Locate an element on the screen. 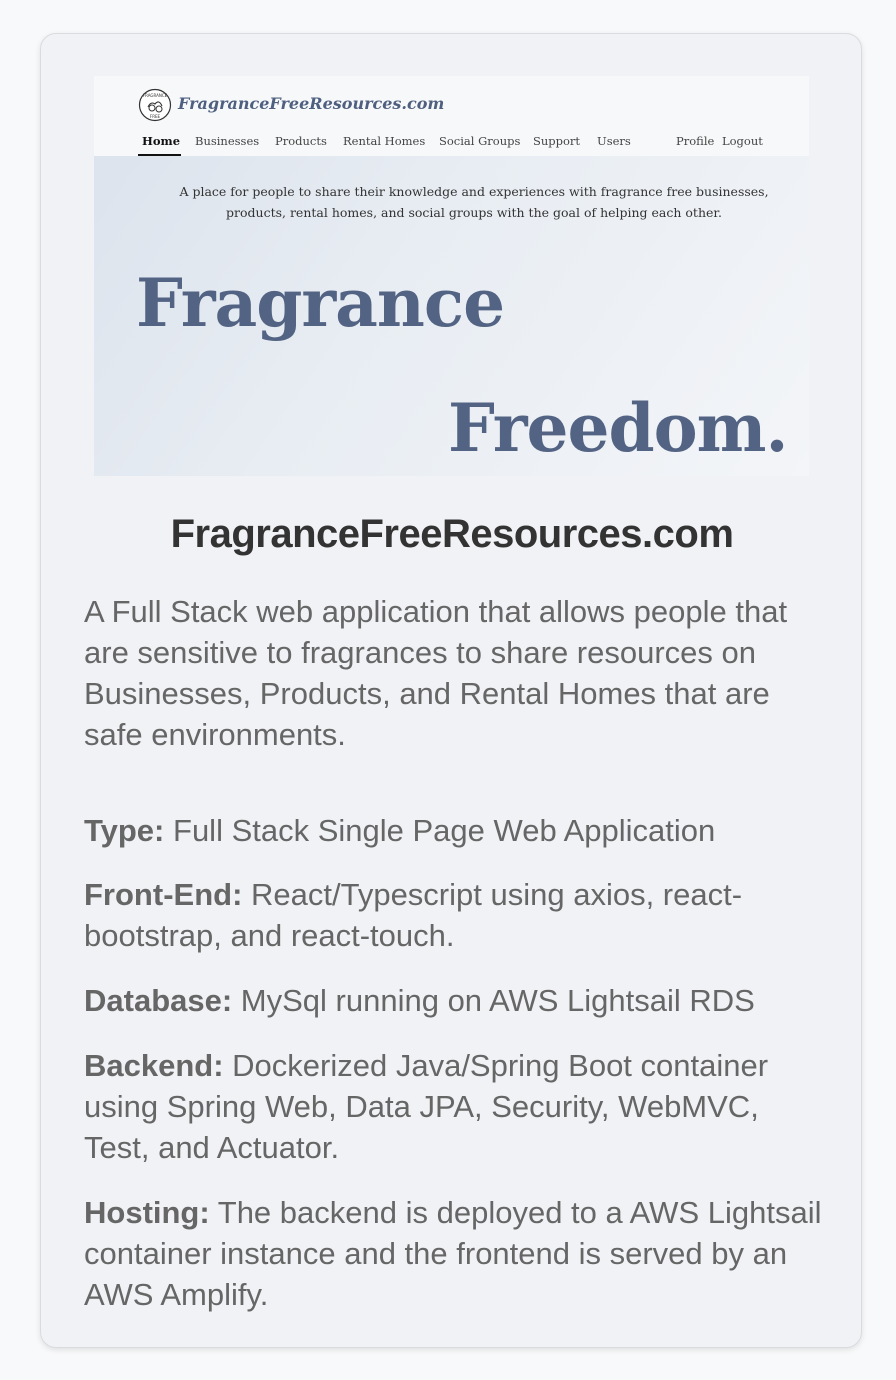 This screenshot has height=1380, width=896. preview-nav-users: Users is located at coordinates (614, 145).